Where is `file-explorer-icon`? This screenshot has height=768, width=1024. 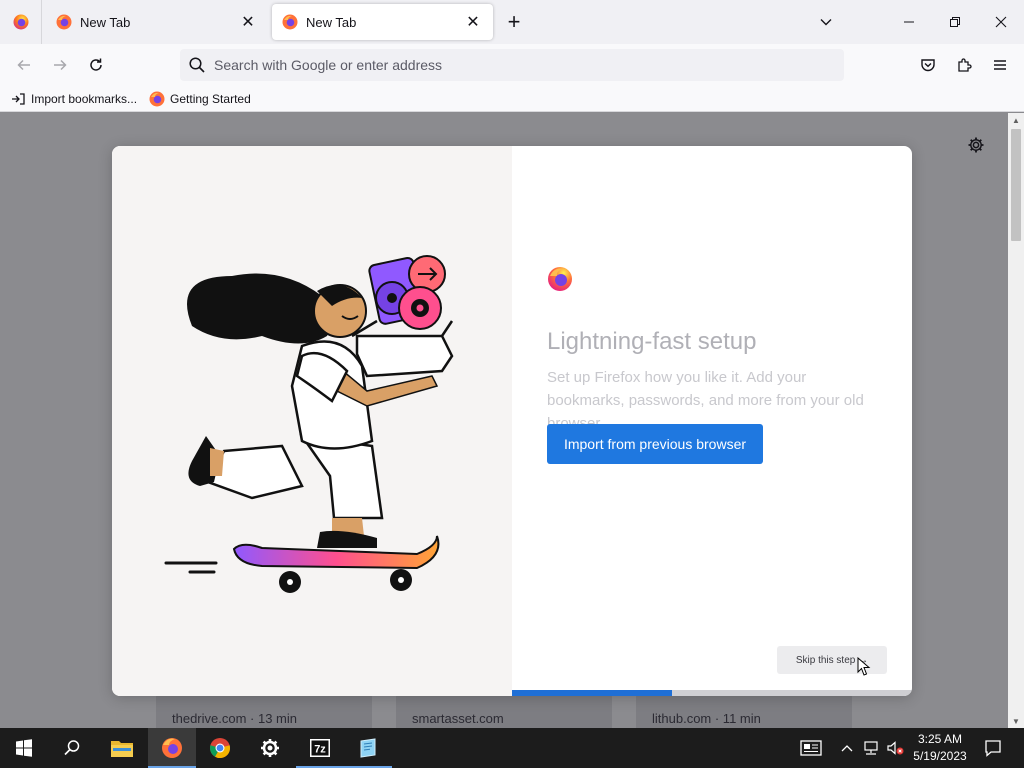 file-explorer-icon is located at coordinates (122, 749).